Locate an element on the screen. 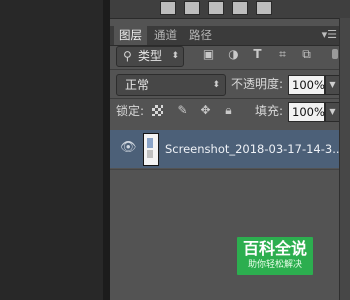 This screenshot has height=300, width=350. top-toolbar is located at coordinates (230, 9).